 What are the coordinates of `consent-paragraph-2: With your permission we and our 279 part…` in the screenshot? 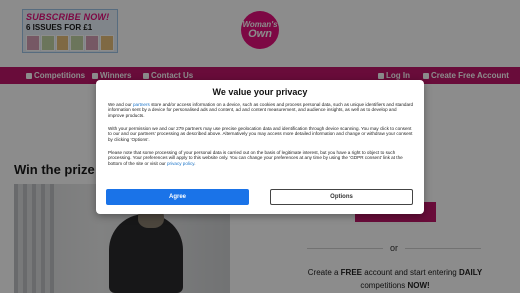 It's located at (260, 134).